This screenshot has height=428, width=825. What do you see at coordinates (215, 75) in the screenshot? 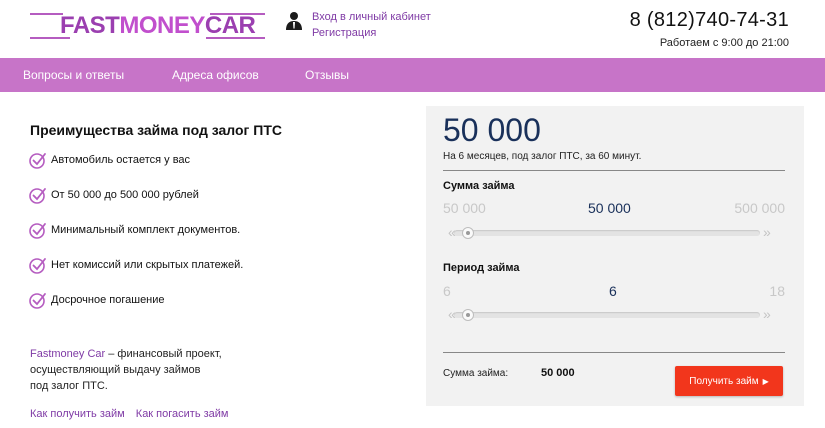
I see `nav-item-offices: Адреса офисов` at bounding box center [215, 75].